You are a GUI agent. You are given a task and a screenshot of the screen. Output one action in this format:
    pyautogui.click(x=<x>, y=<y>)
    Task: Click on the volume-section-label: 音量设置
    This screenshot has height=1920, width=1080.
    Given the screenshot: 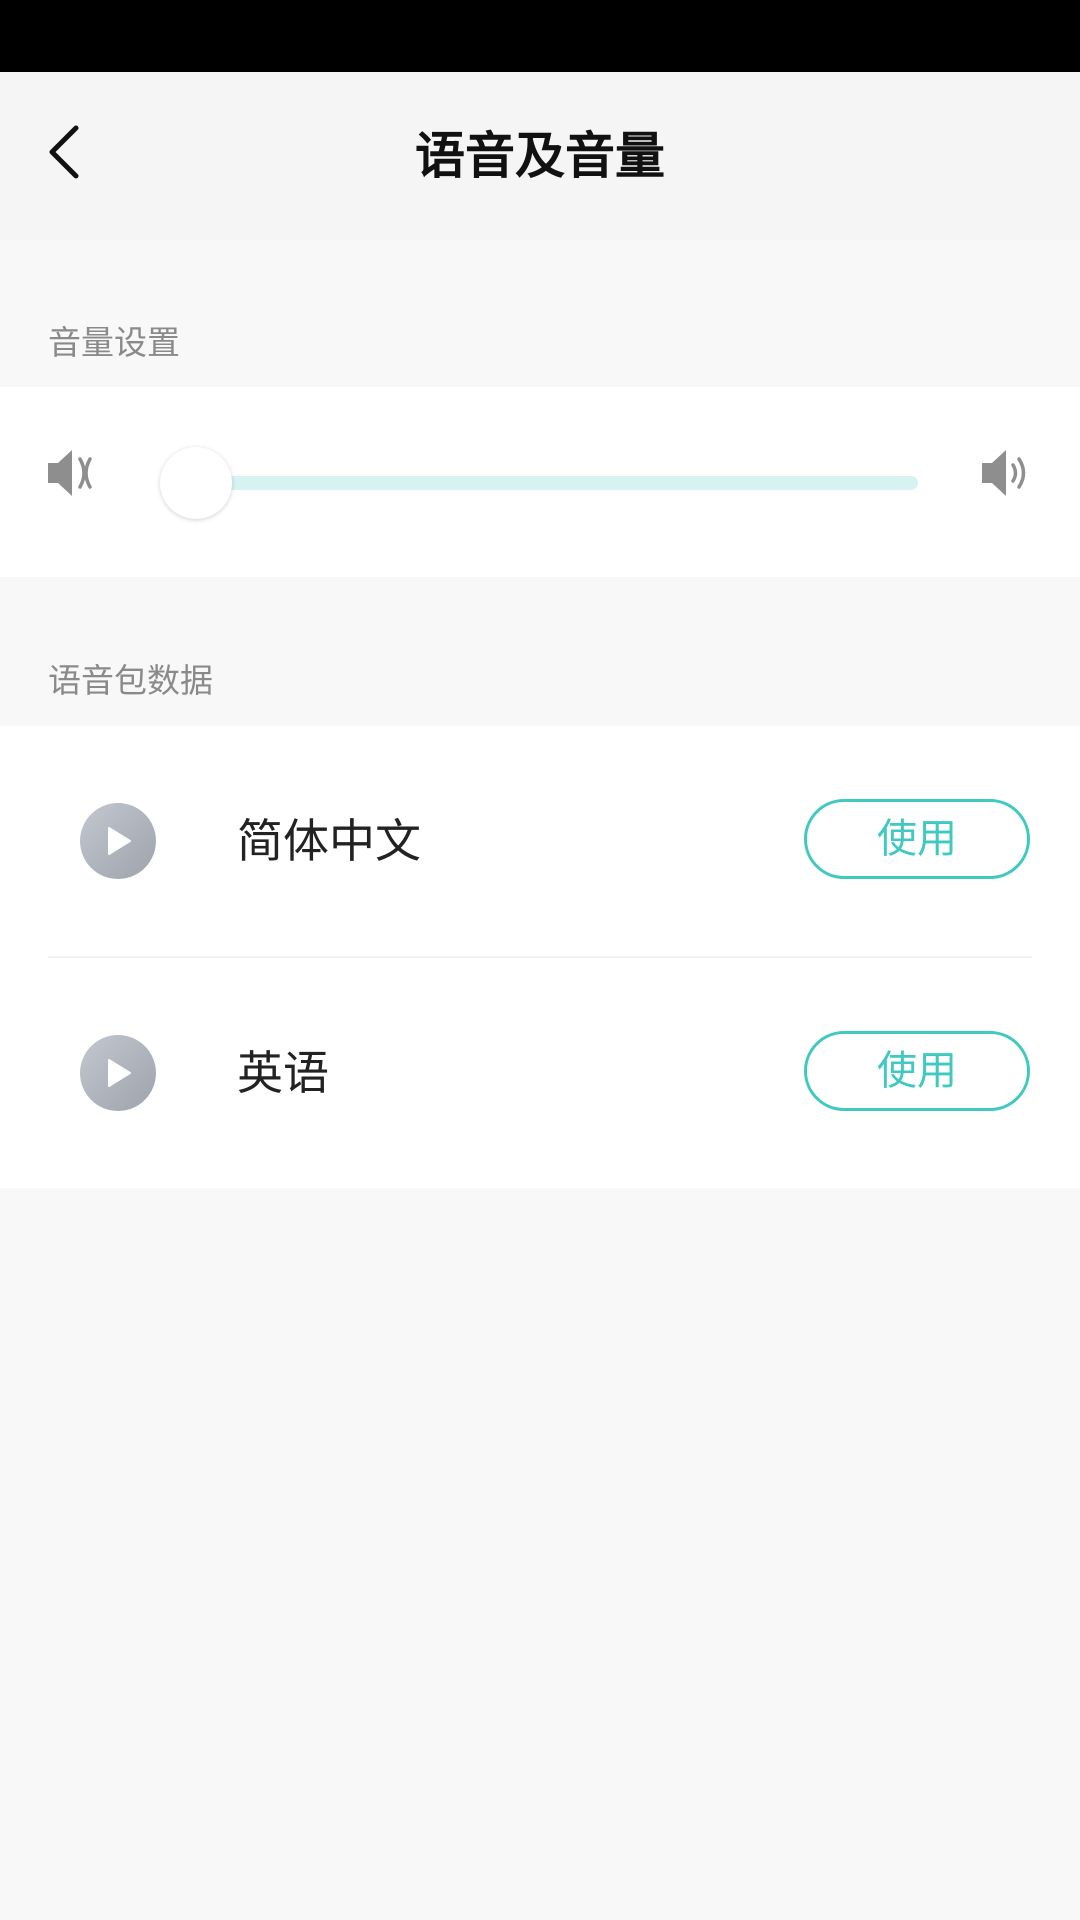 What is the action you would take?
    pyautogui.click(x=114, y=342)
    